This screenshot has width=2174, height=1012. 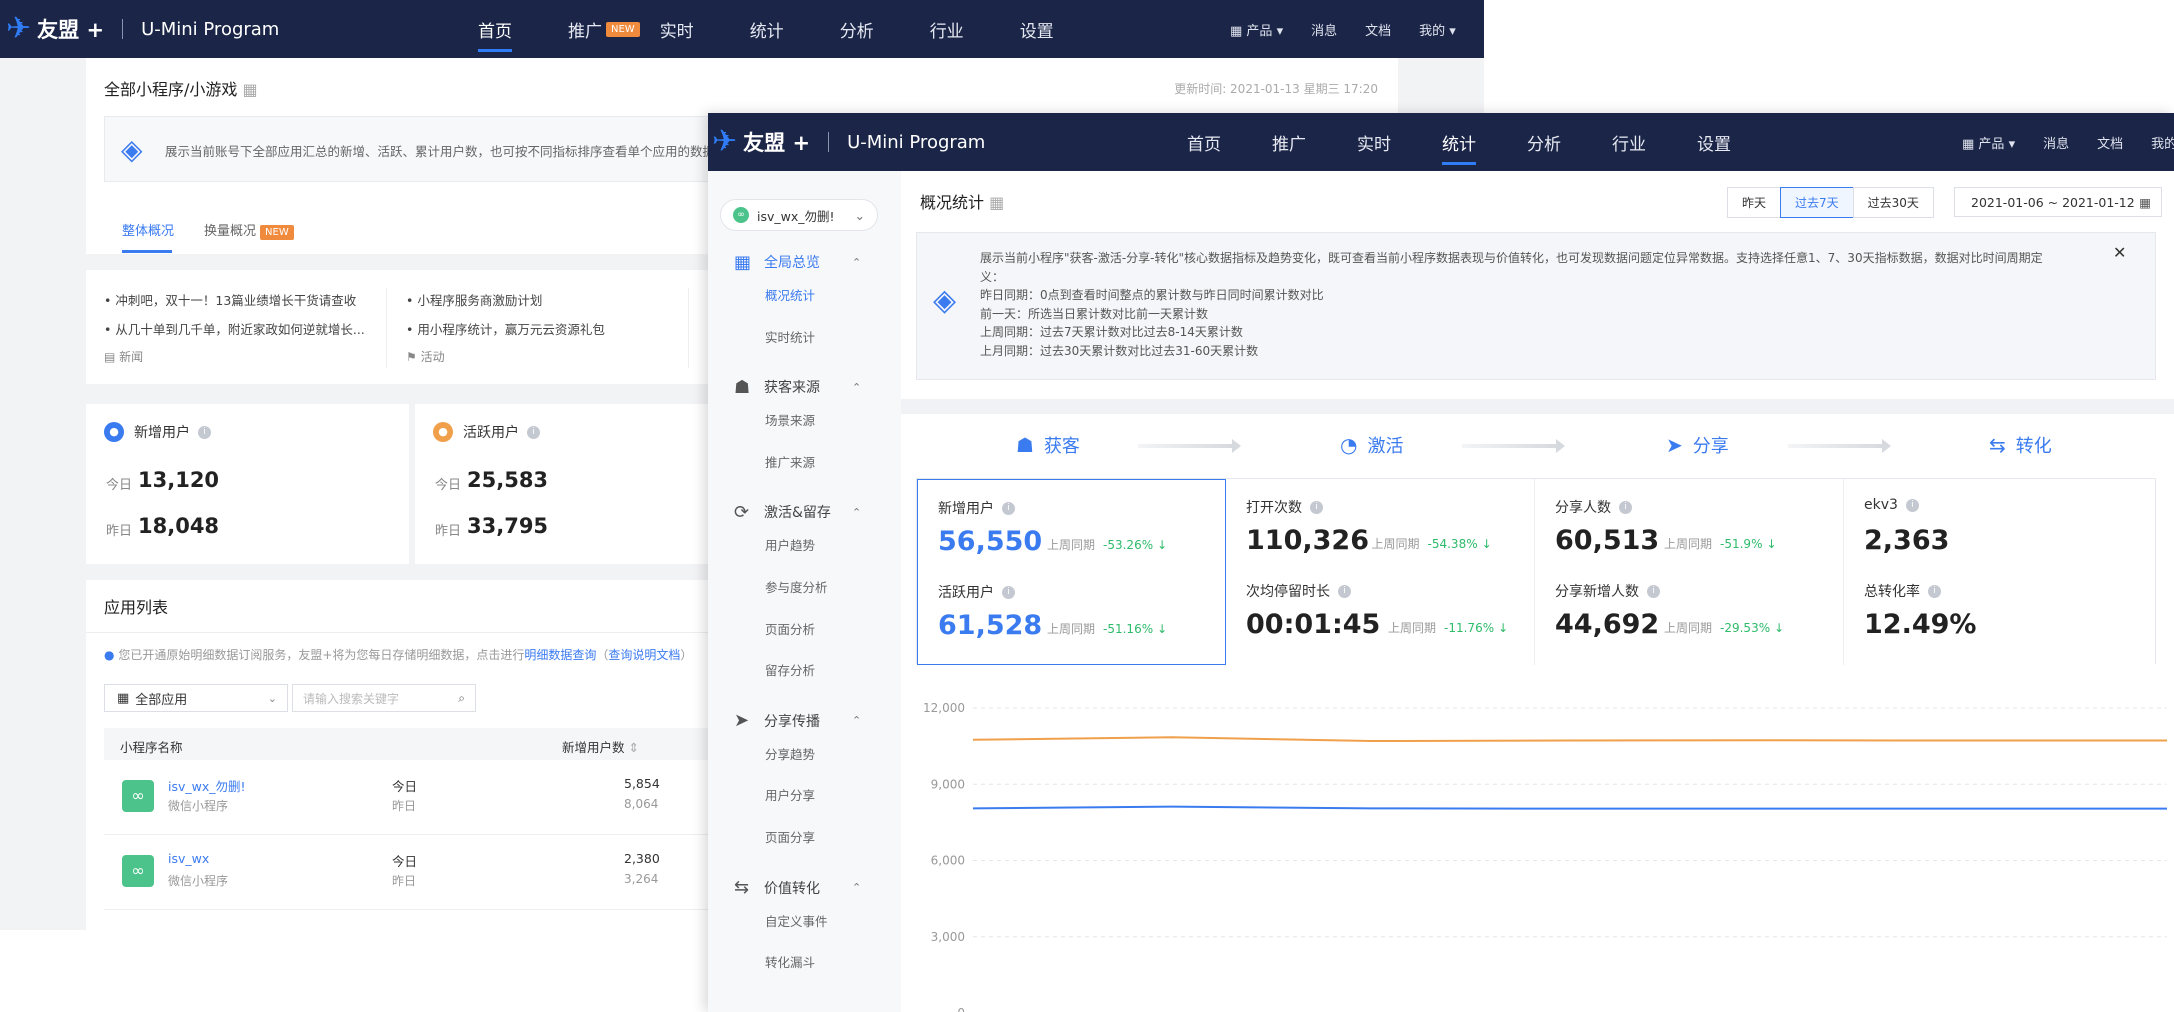 I want to click on nav-label: 行业, so click(x=946, y=31).